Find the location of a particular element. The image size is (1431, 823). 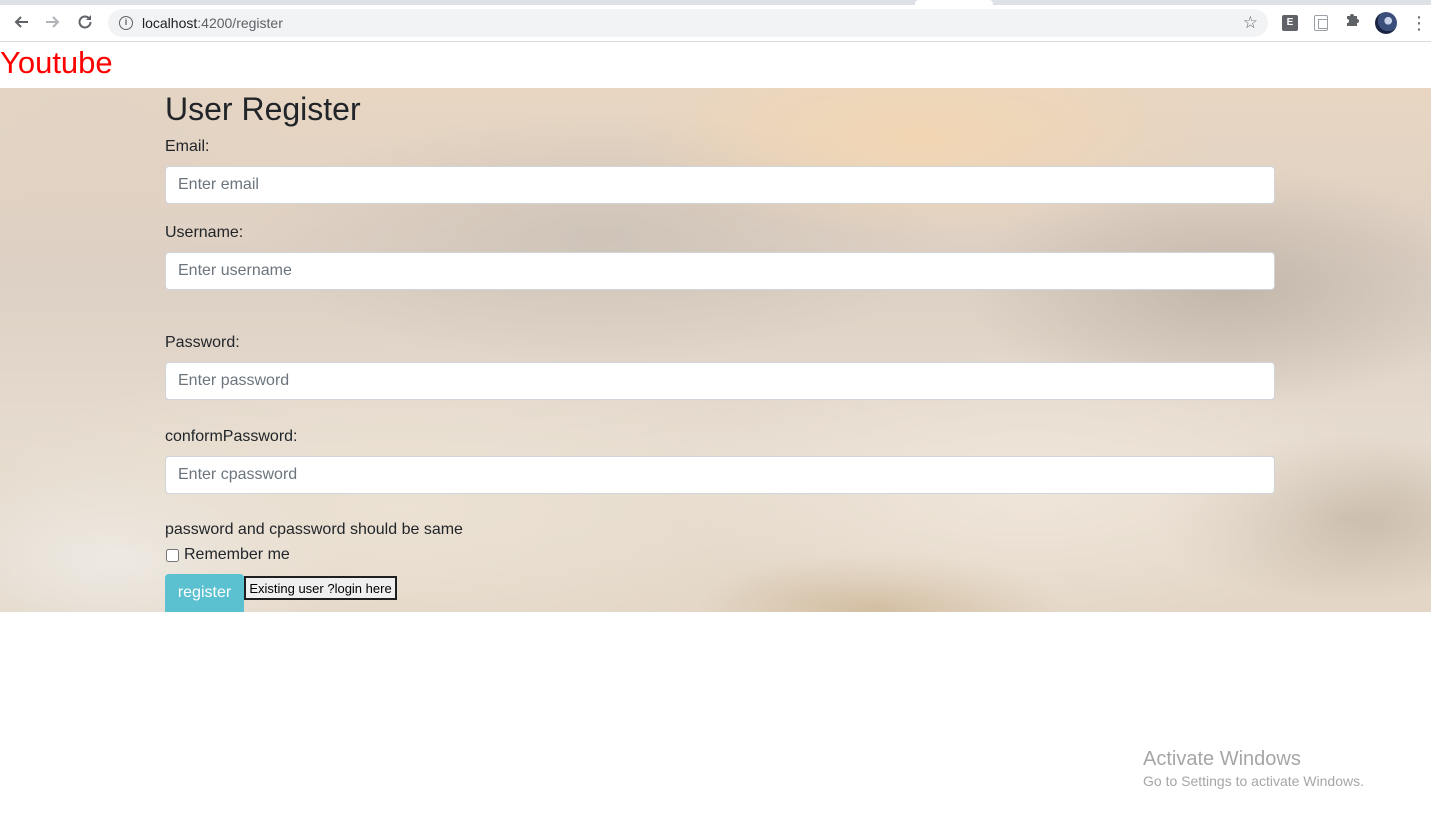

browser-toolbar: i localhost:4200/register ☆ E ⋮ is located at coordinates (715, 23).